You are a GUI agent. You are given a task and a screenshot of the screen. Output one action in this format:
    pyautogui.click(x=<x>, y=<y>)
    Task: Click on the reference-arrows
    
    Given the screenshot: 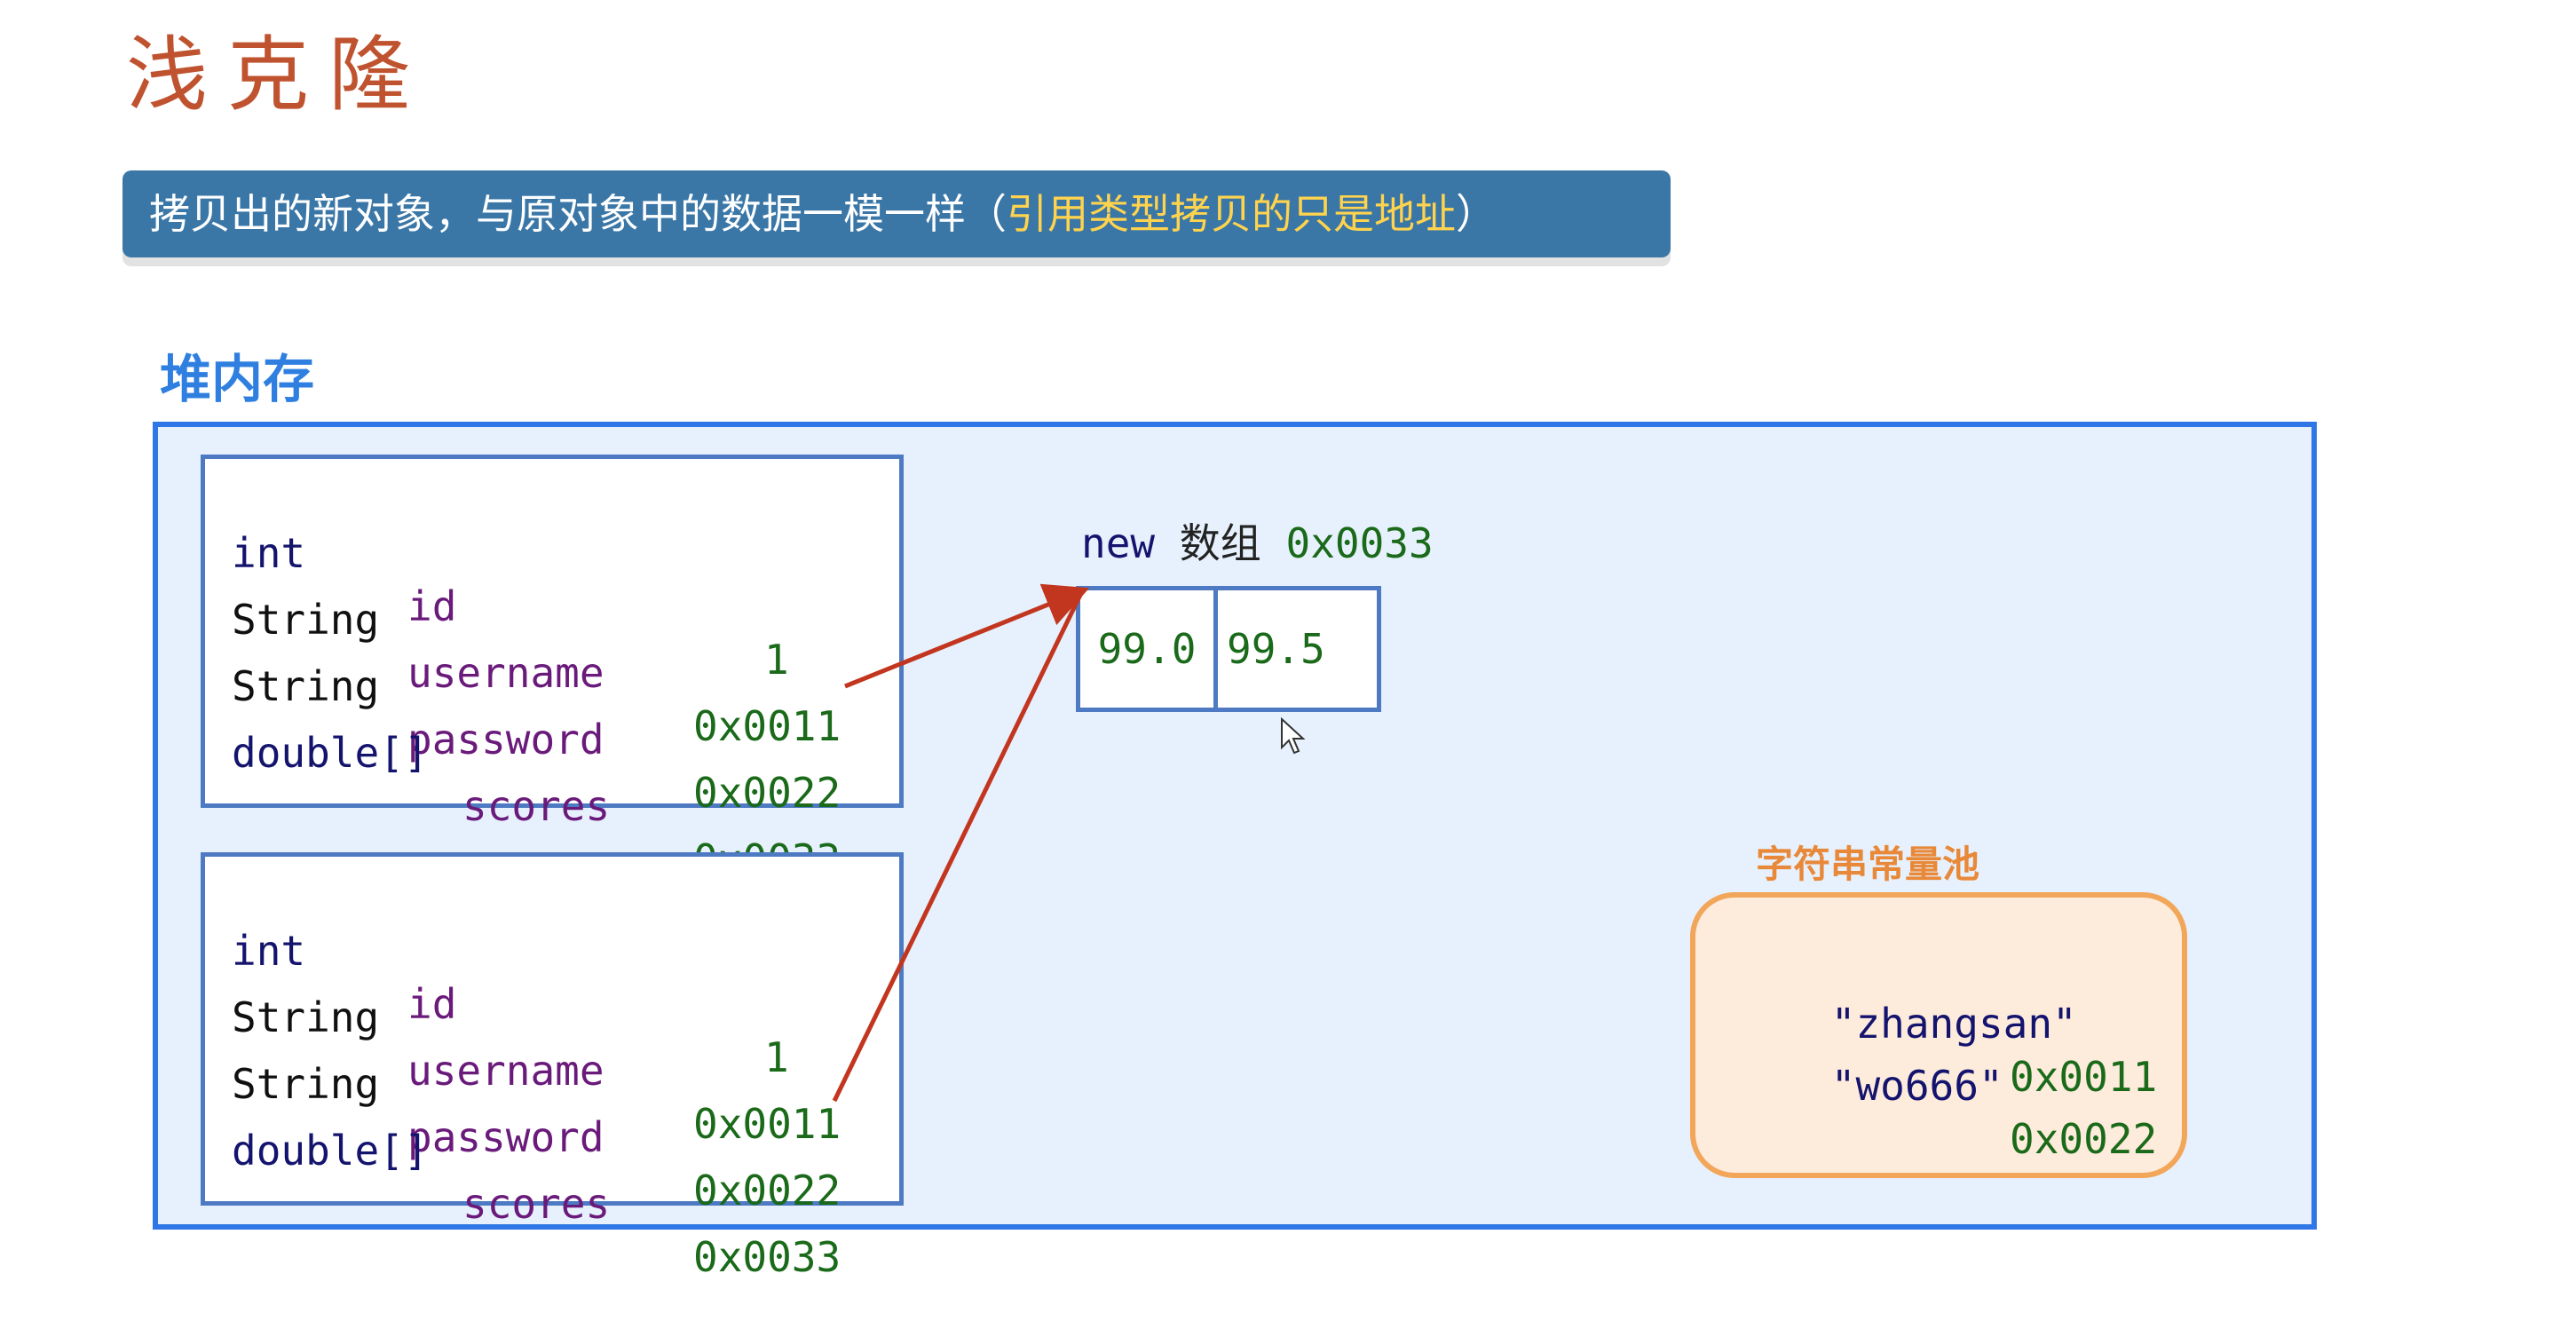 What is the action you would take?
    pyautogui.click(x=961, y=843)
    